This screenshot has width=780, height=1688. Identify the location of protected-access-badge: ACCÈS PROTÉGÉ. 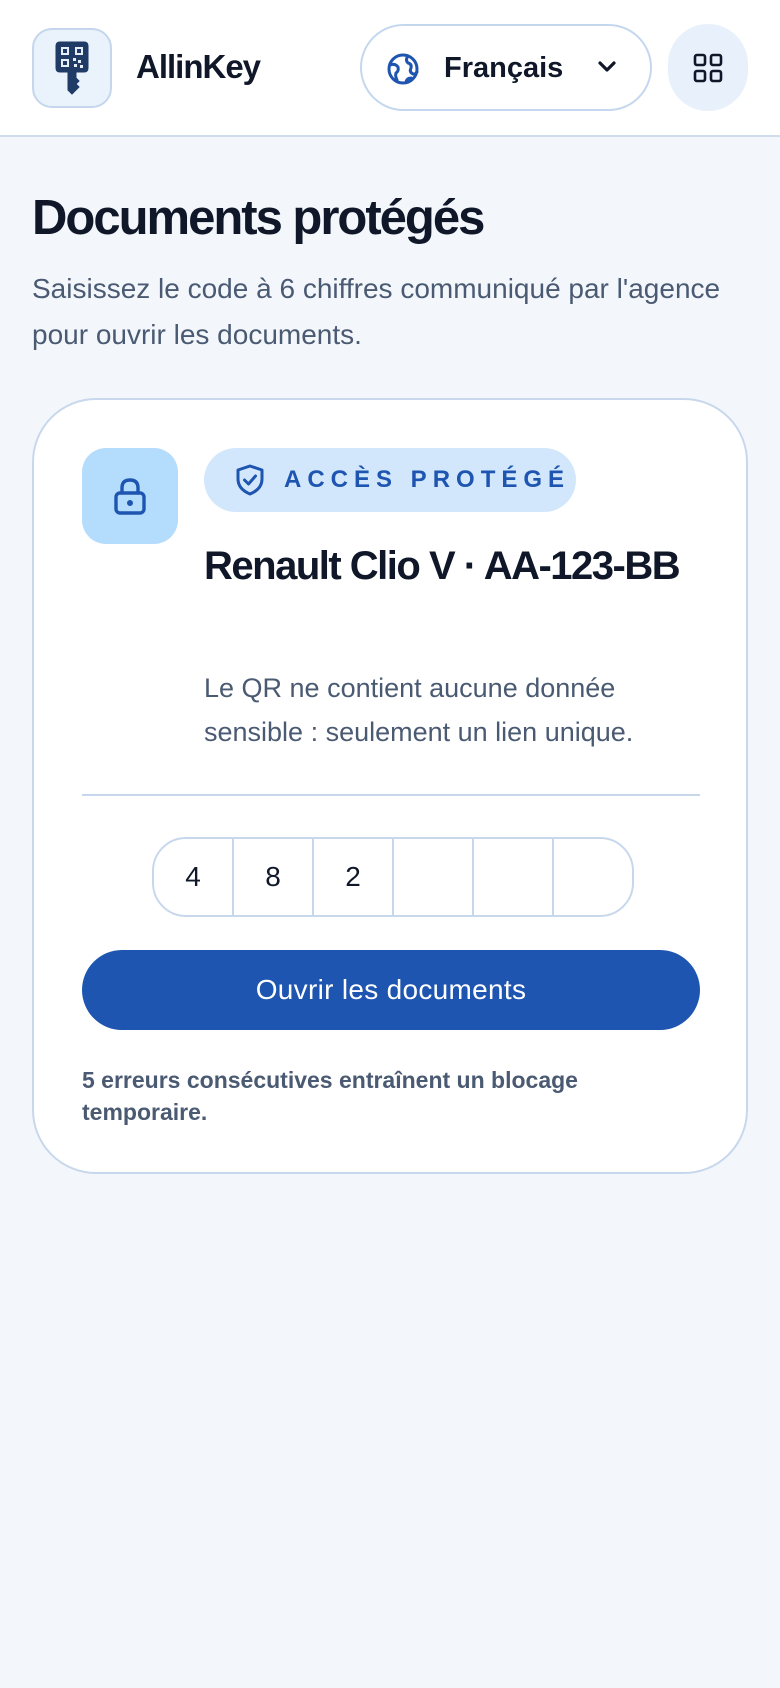
(390, 480).